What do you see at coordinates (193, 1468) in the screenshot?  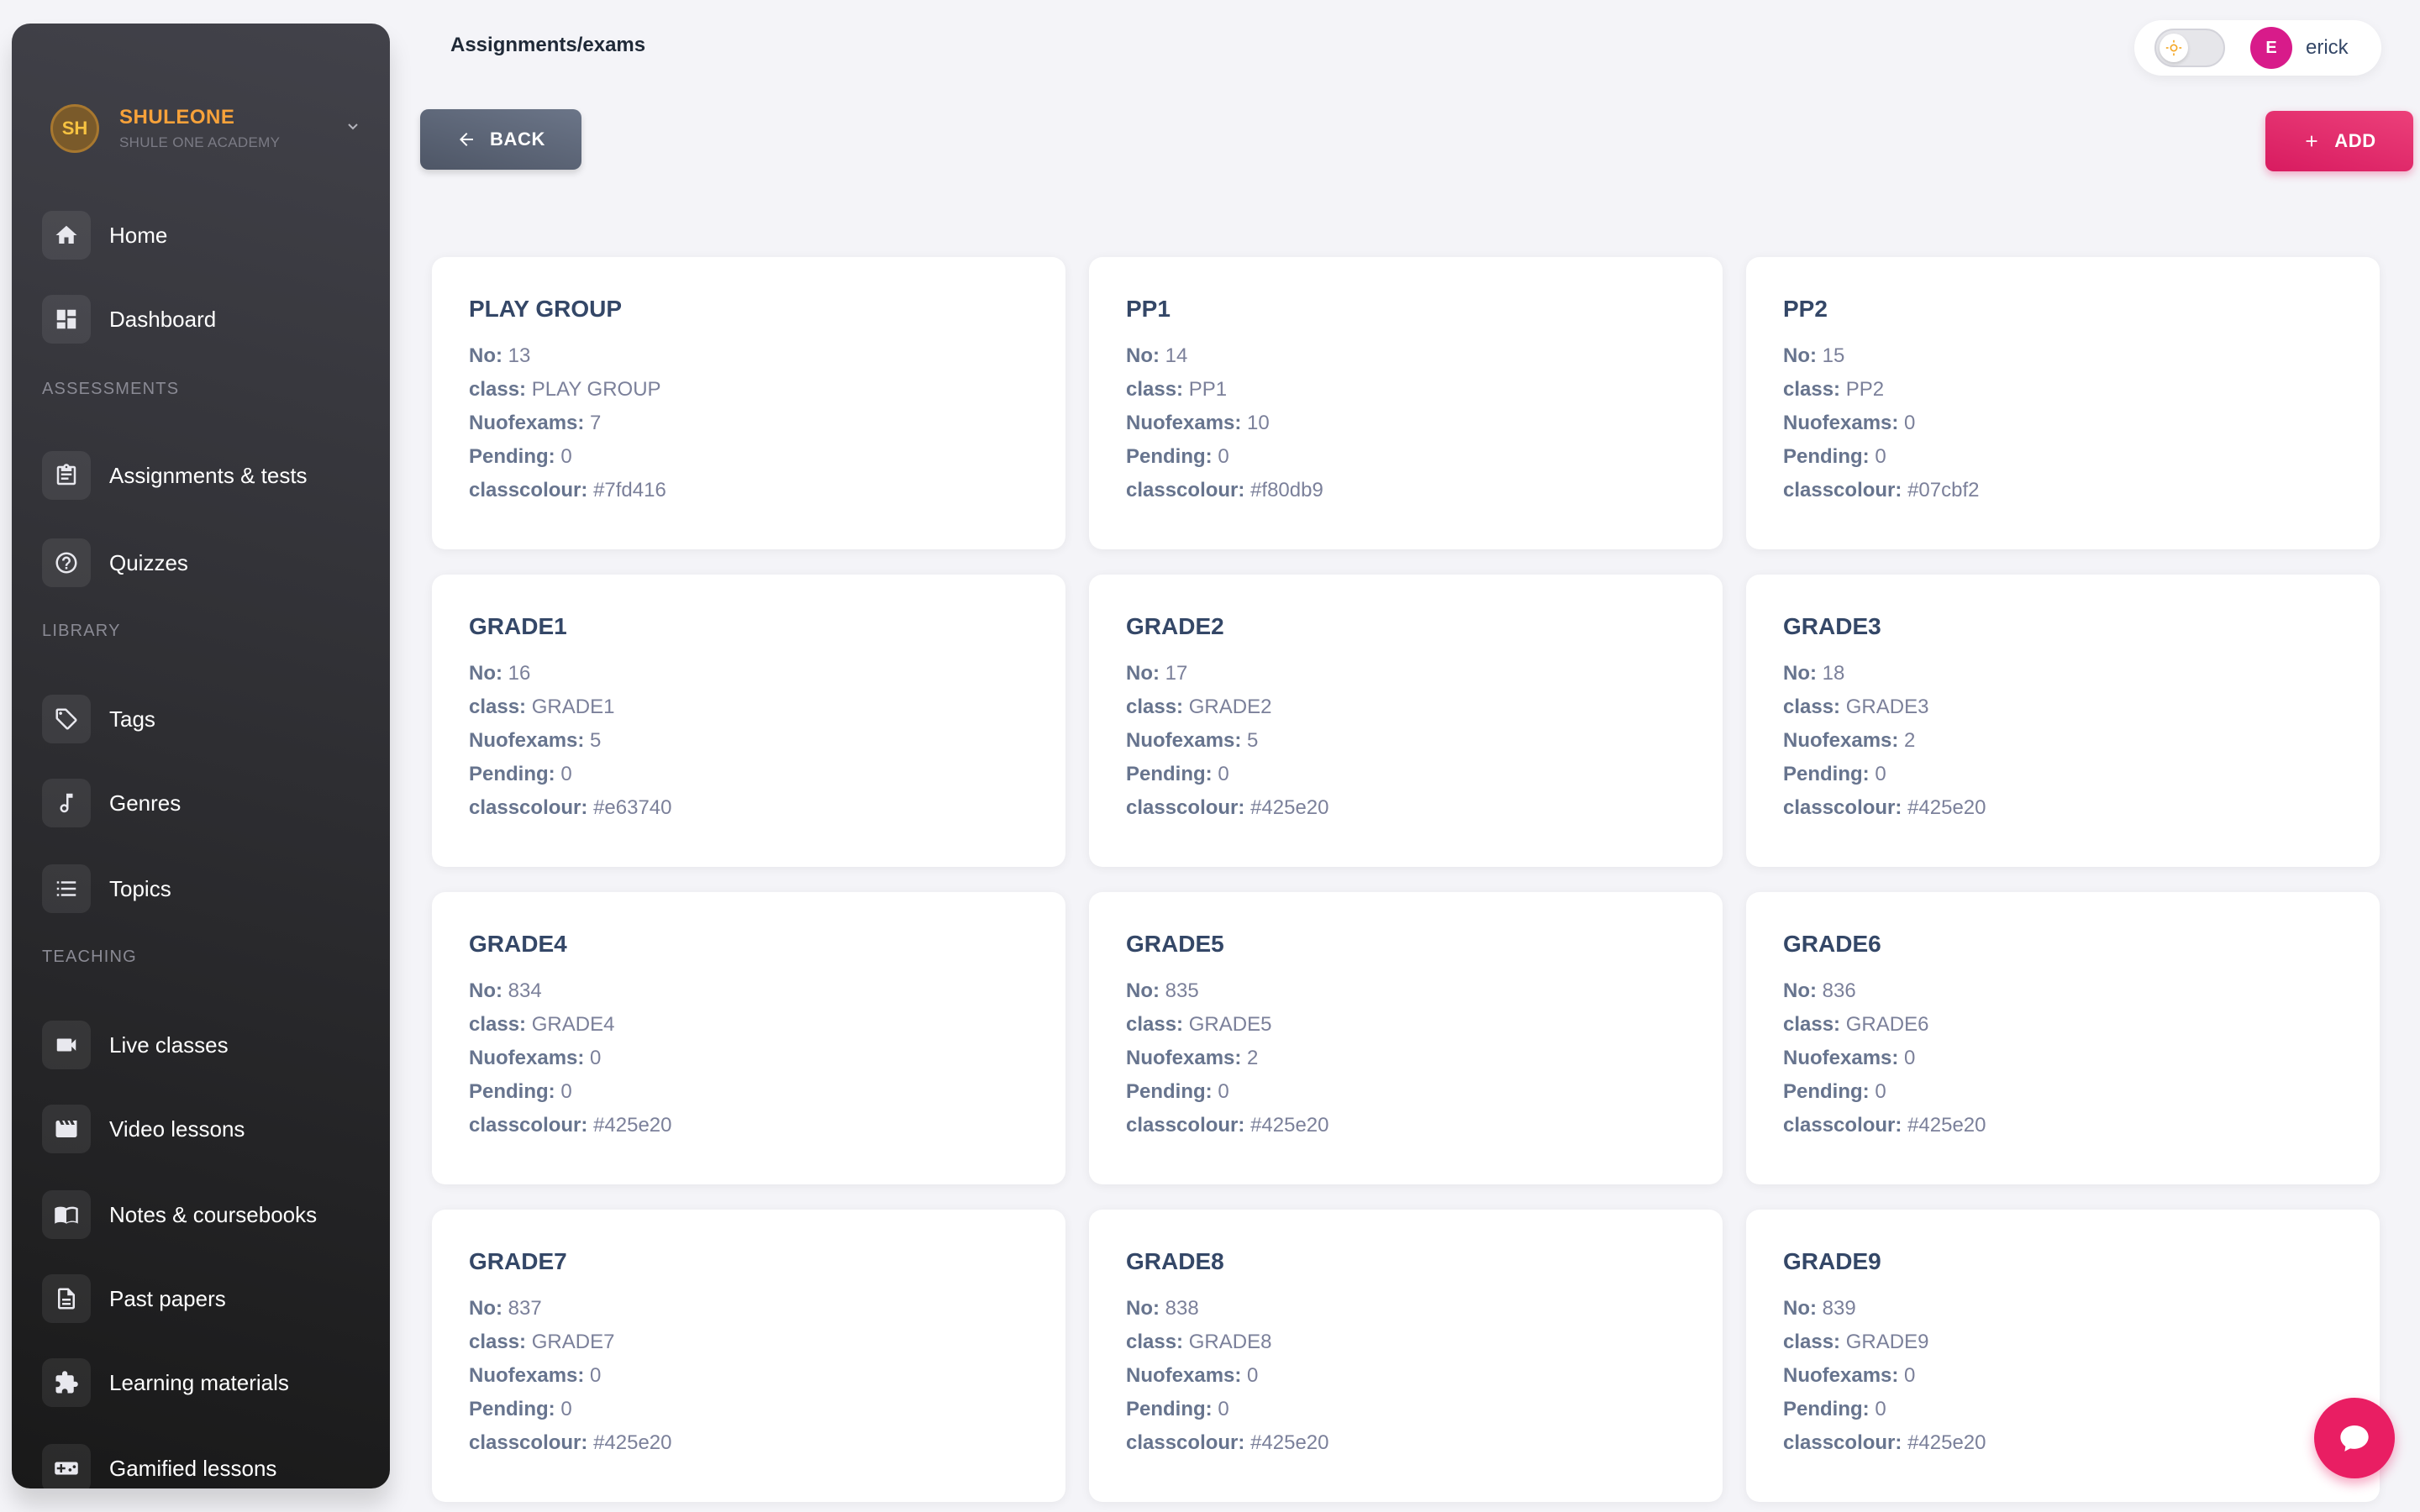 I see `sidebar-item-label: Gamified lessons` at bounding box center [193, 1468].